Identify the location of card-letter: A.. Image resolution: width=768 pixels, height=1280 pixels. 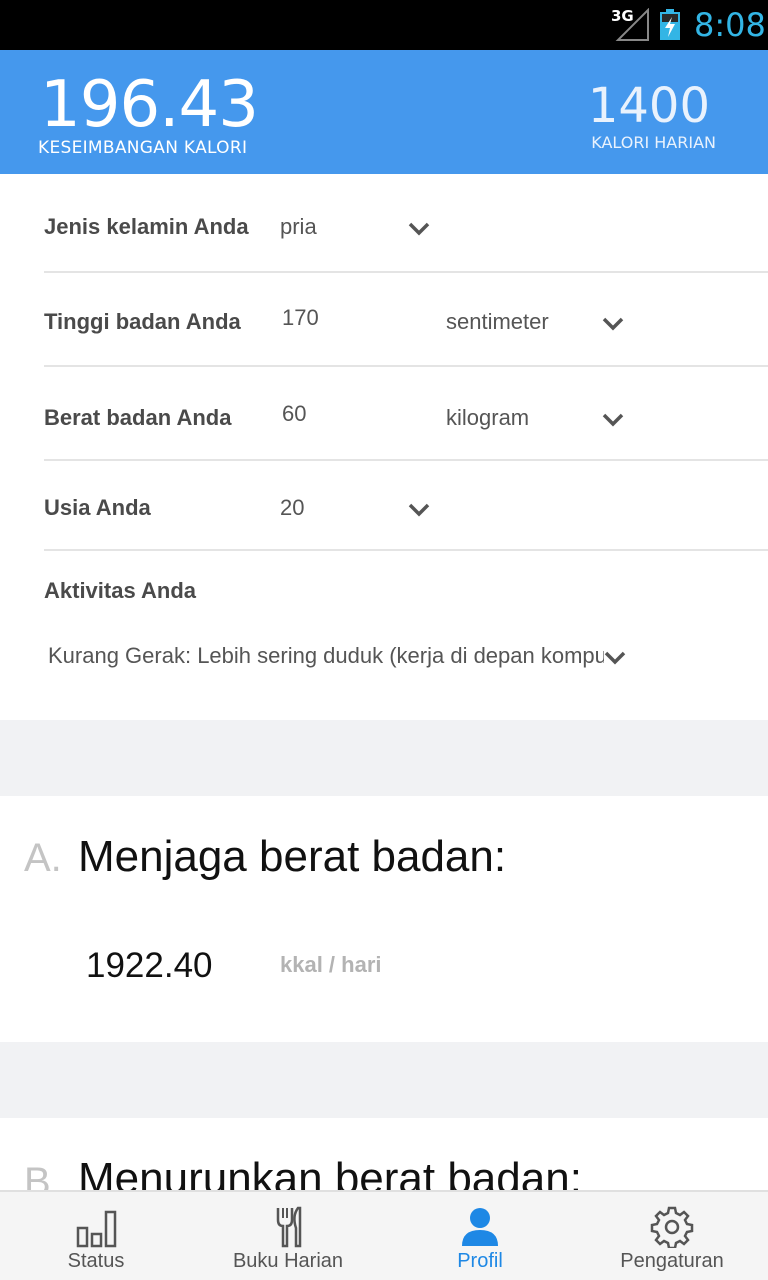
(43, 858).